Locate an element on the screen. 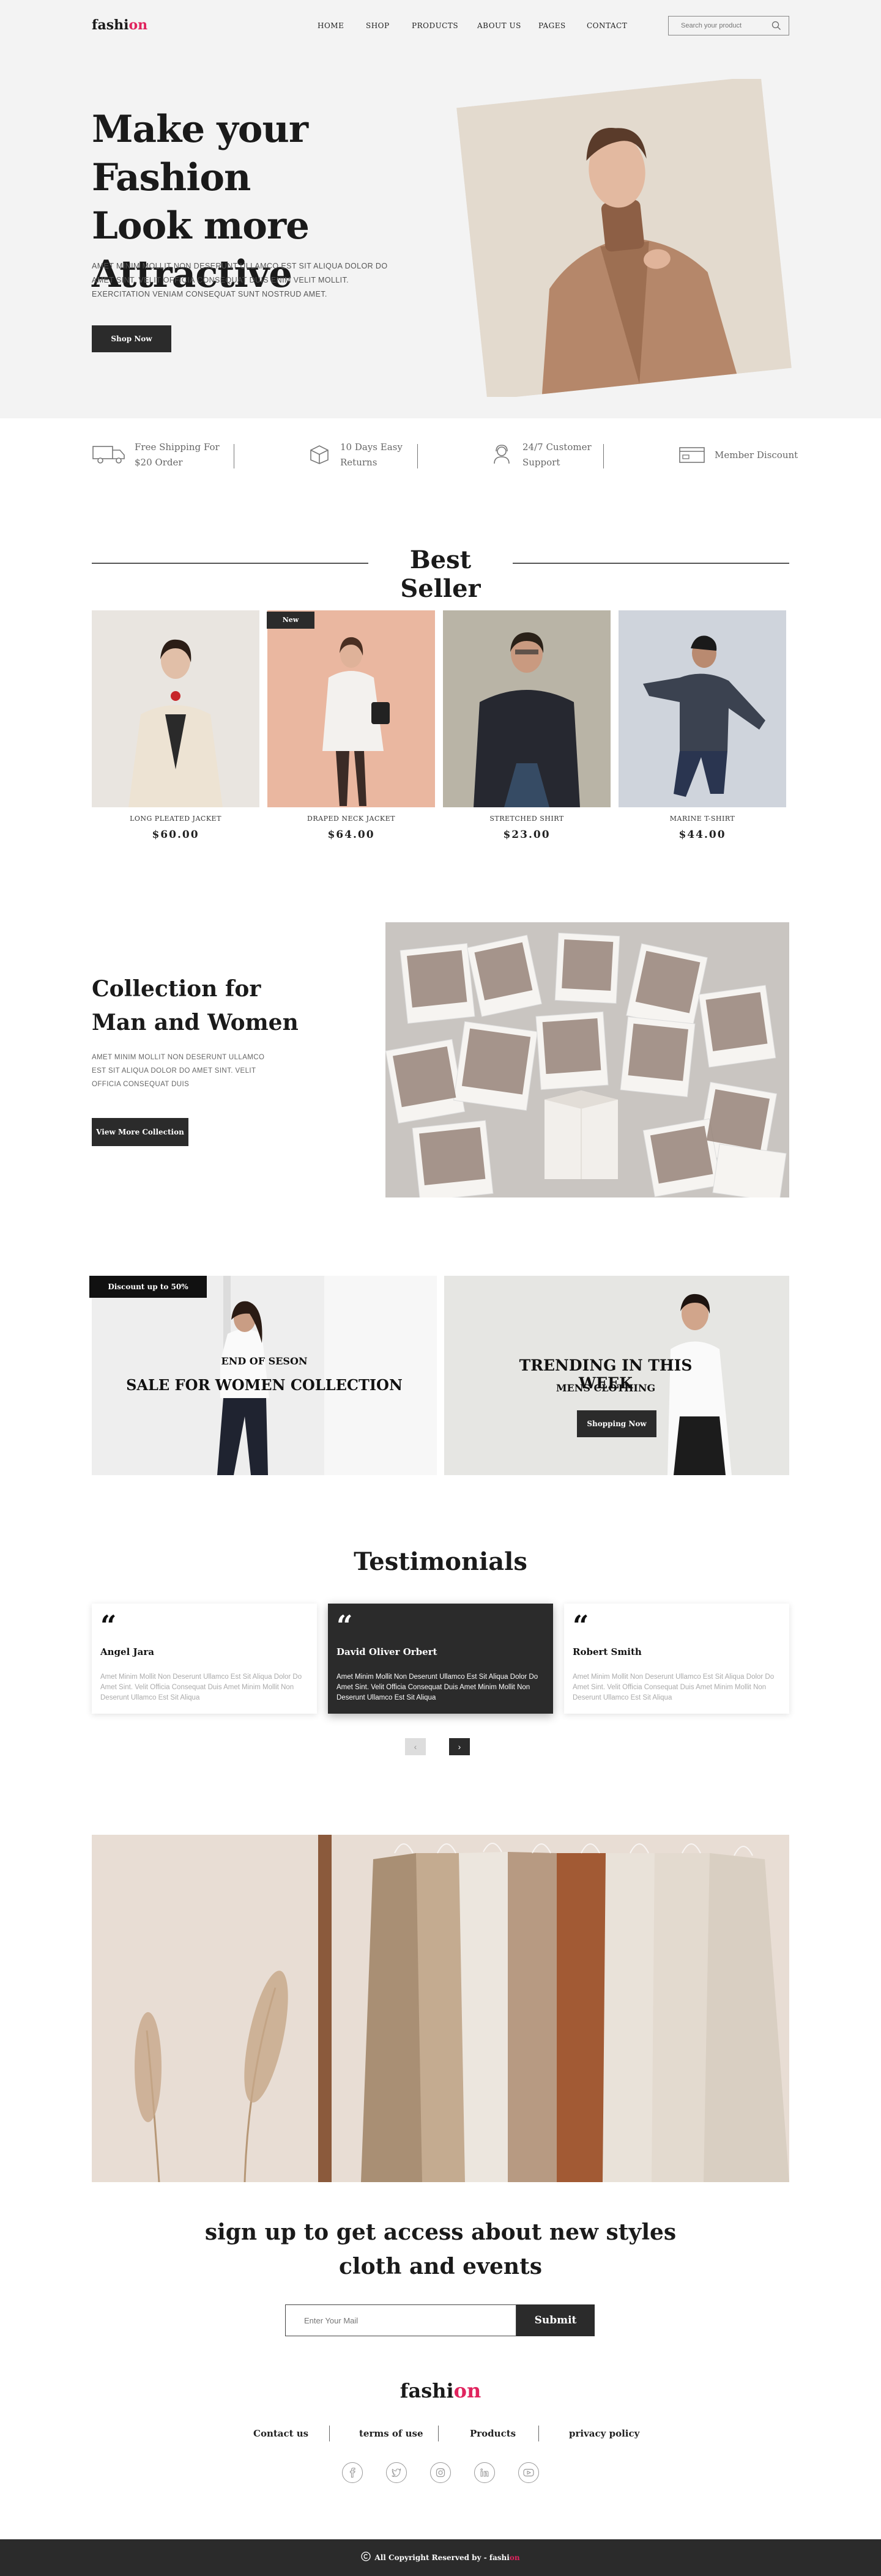 Image resolution: width=881 pixels, height=2576 pixels. logo-accent-text: on is located at coordinates (467, 2390).